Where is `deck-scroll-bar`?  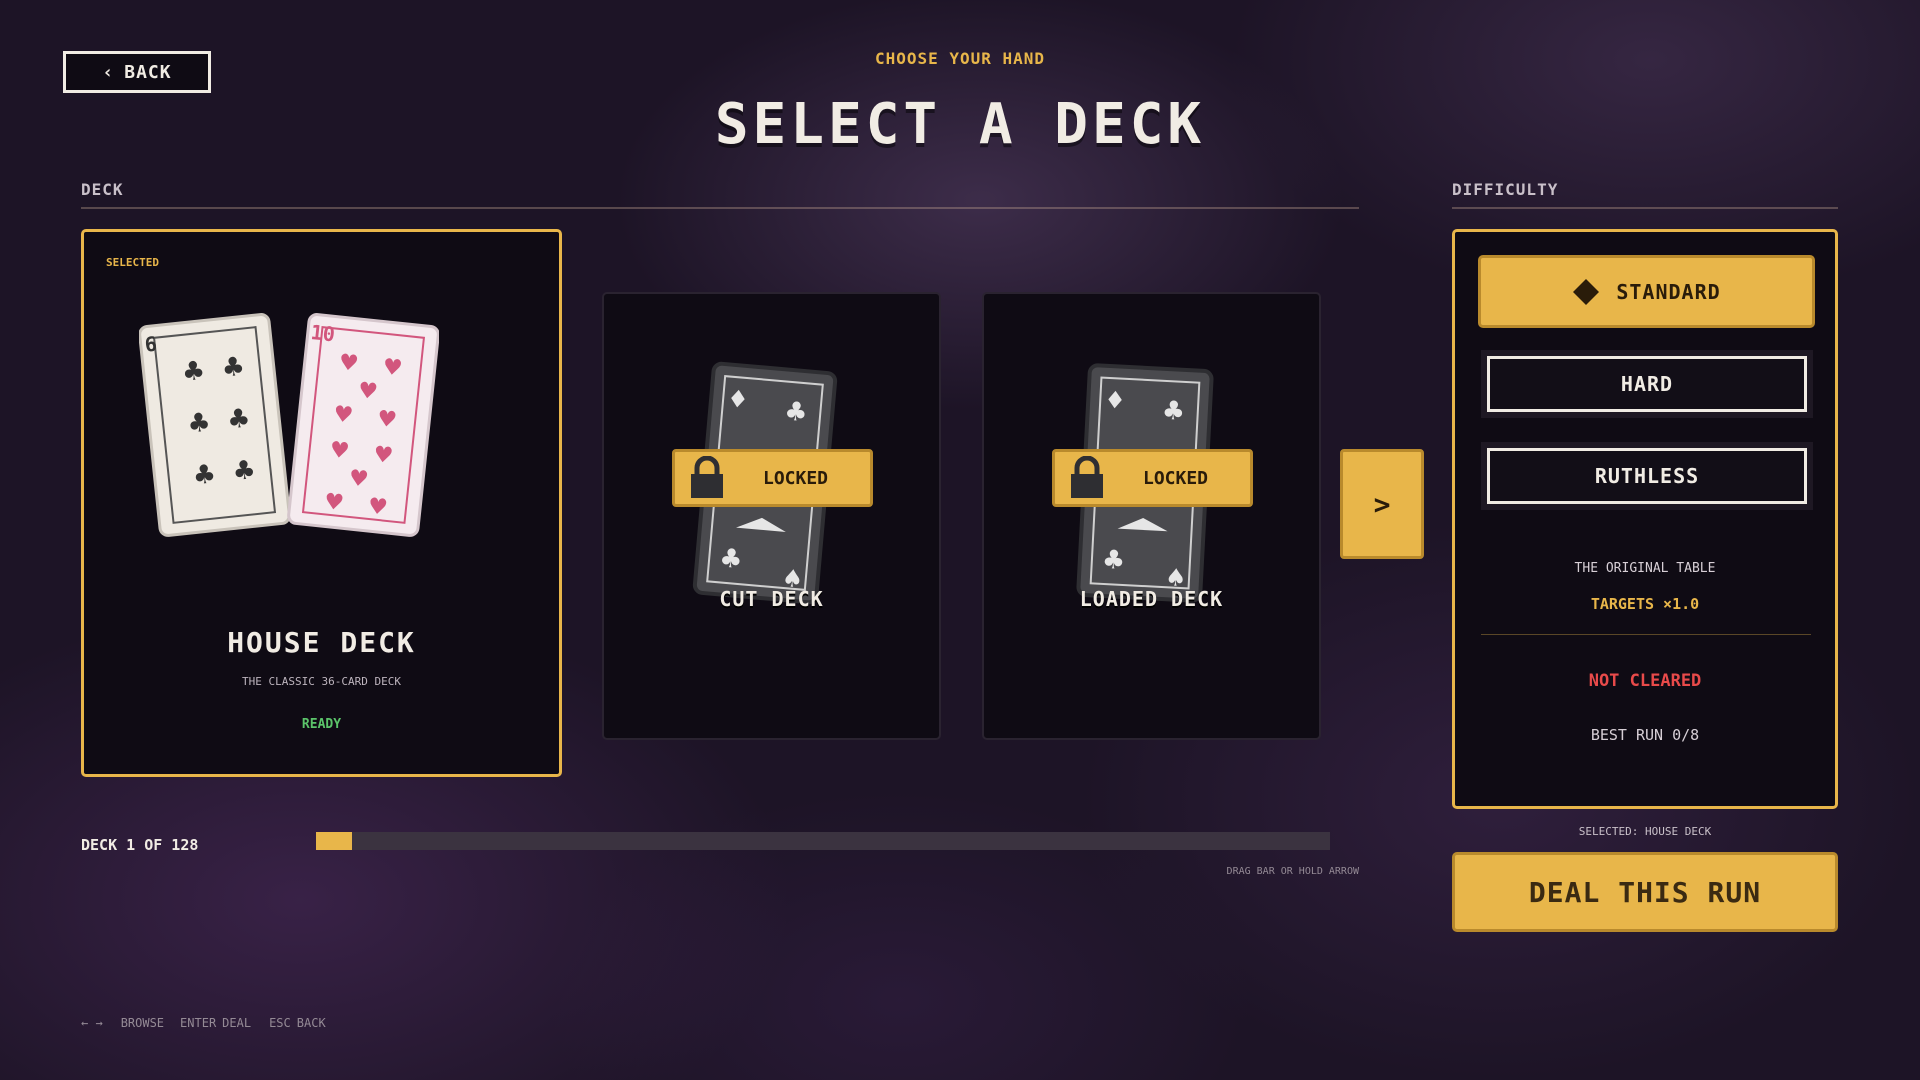 deck-scroll-bar is located at coordinates (823, 841).